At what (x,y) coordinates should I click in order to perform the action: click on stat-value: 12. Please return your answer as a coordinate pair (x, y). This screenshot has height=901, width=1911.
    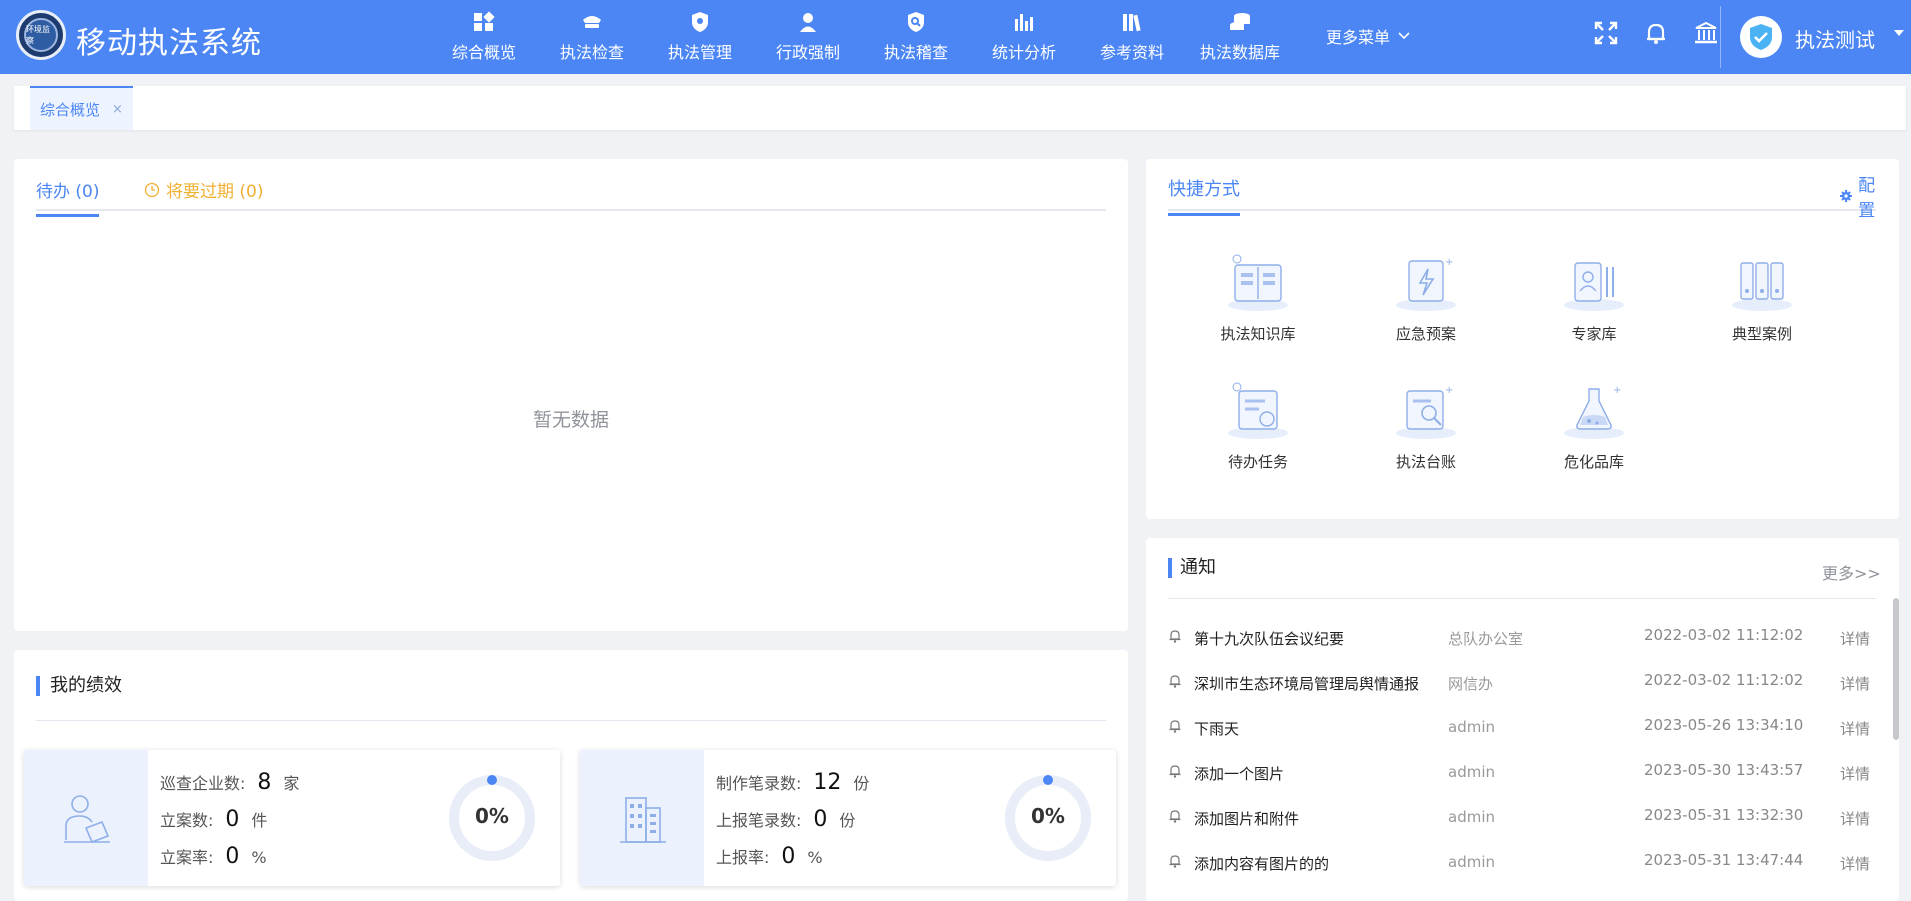
    Looking at the image, I should click on (827, 782).